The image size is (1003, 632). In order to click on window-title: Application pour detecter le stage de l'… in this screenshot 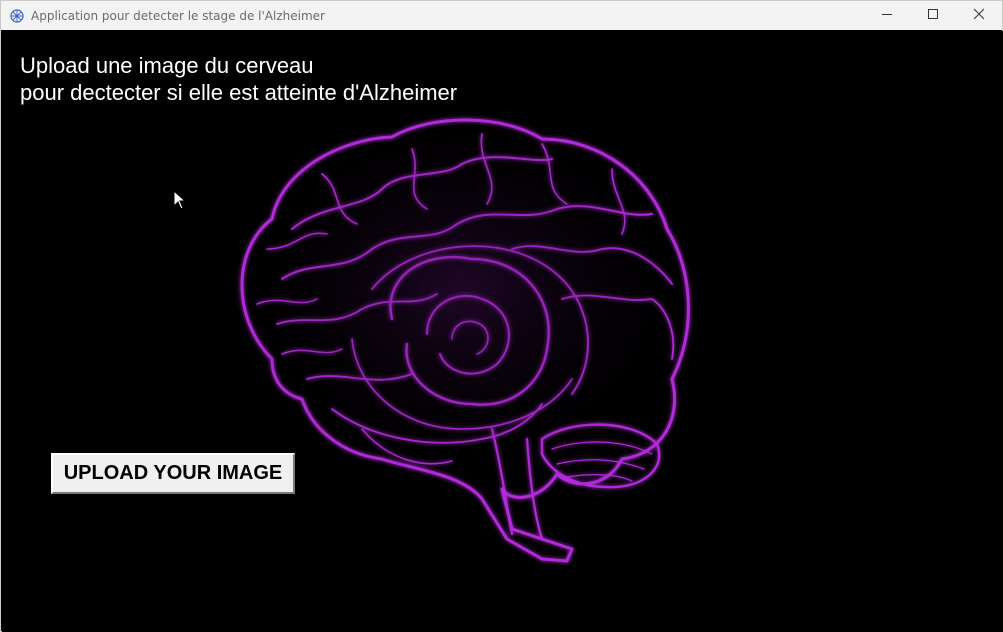, I will do `click(178, 15)`.